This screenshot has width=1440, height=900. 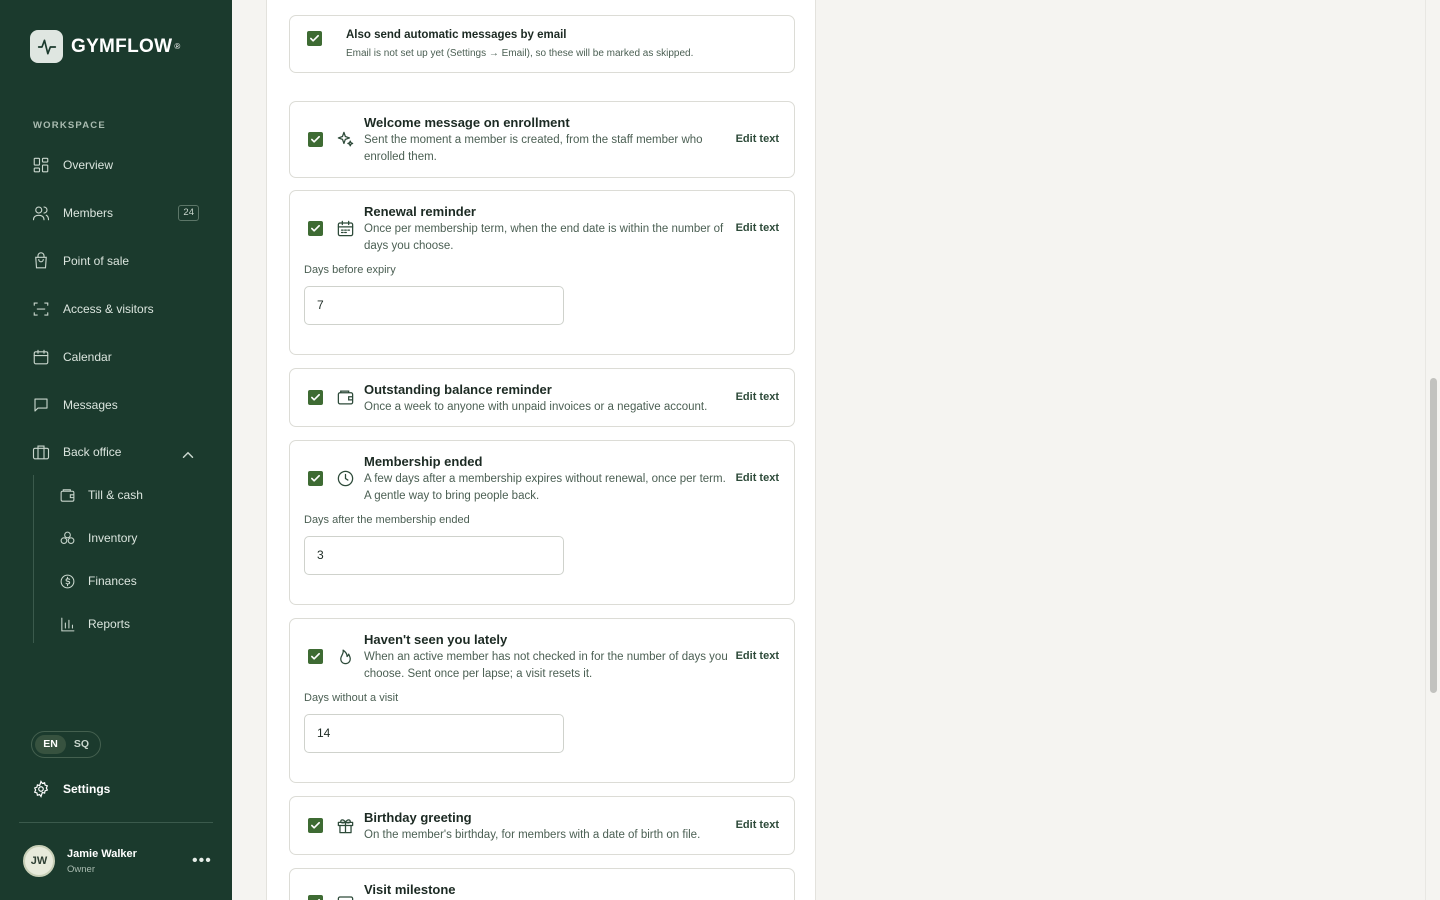 I want to click on days-after-ended-input: 3, so click(x=434, y=555).